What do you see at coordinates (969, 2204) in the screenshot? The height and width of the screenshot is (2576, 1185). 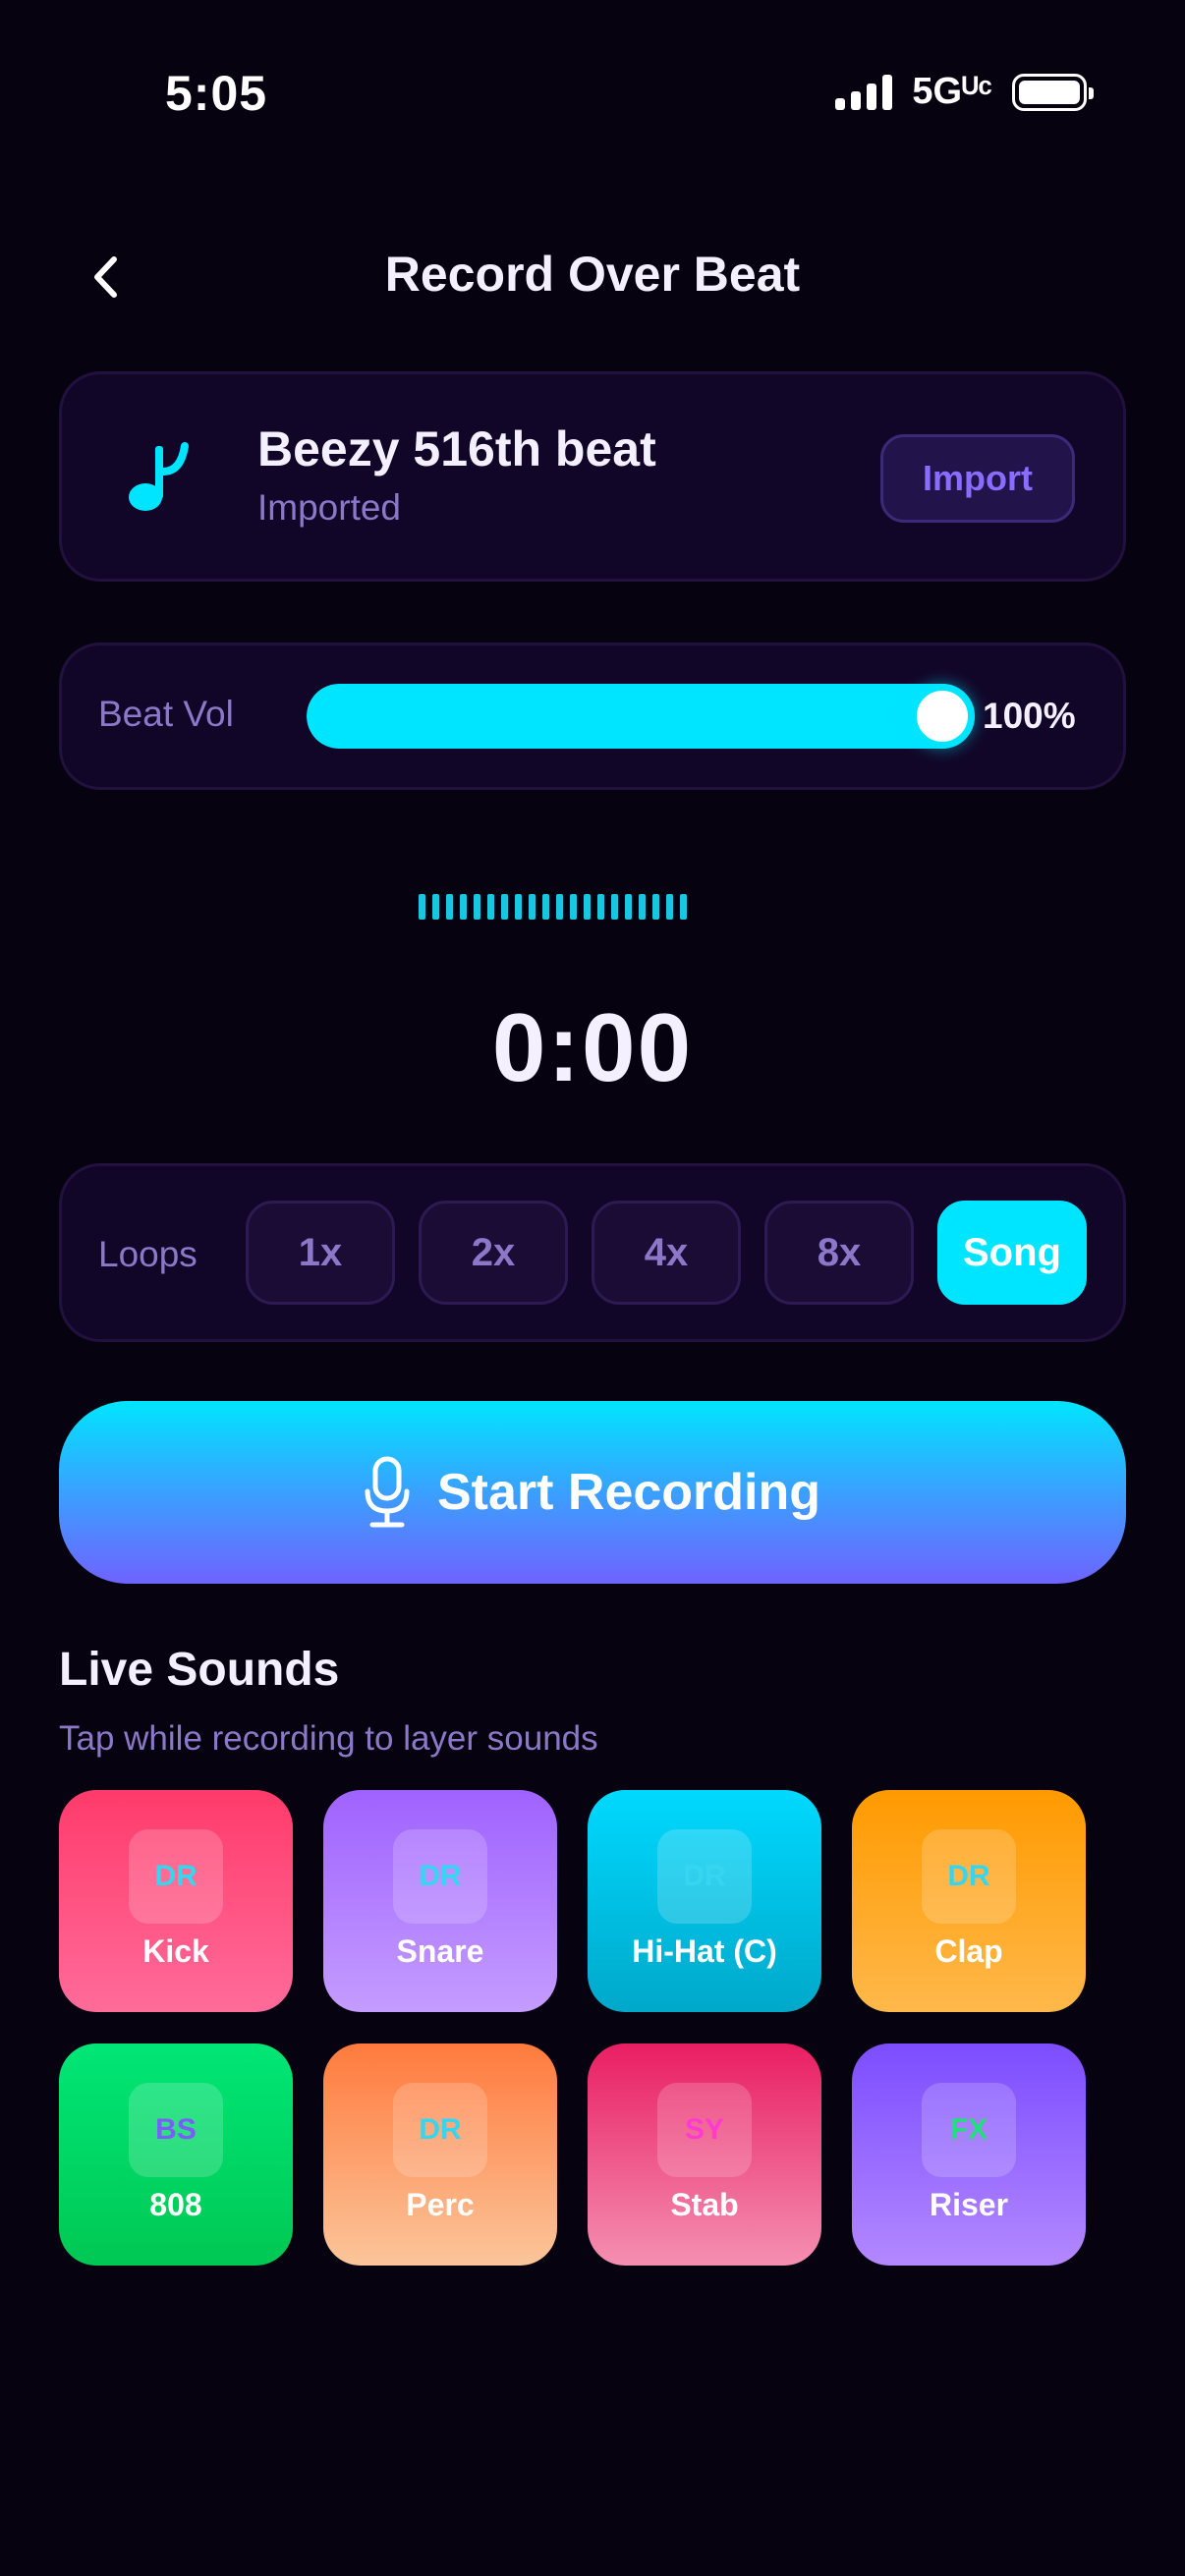 I see `pad-label: Riser` at bounding box center [969, 2204].